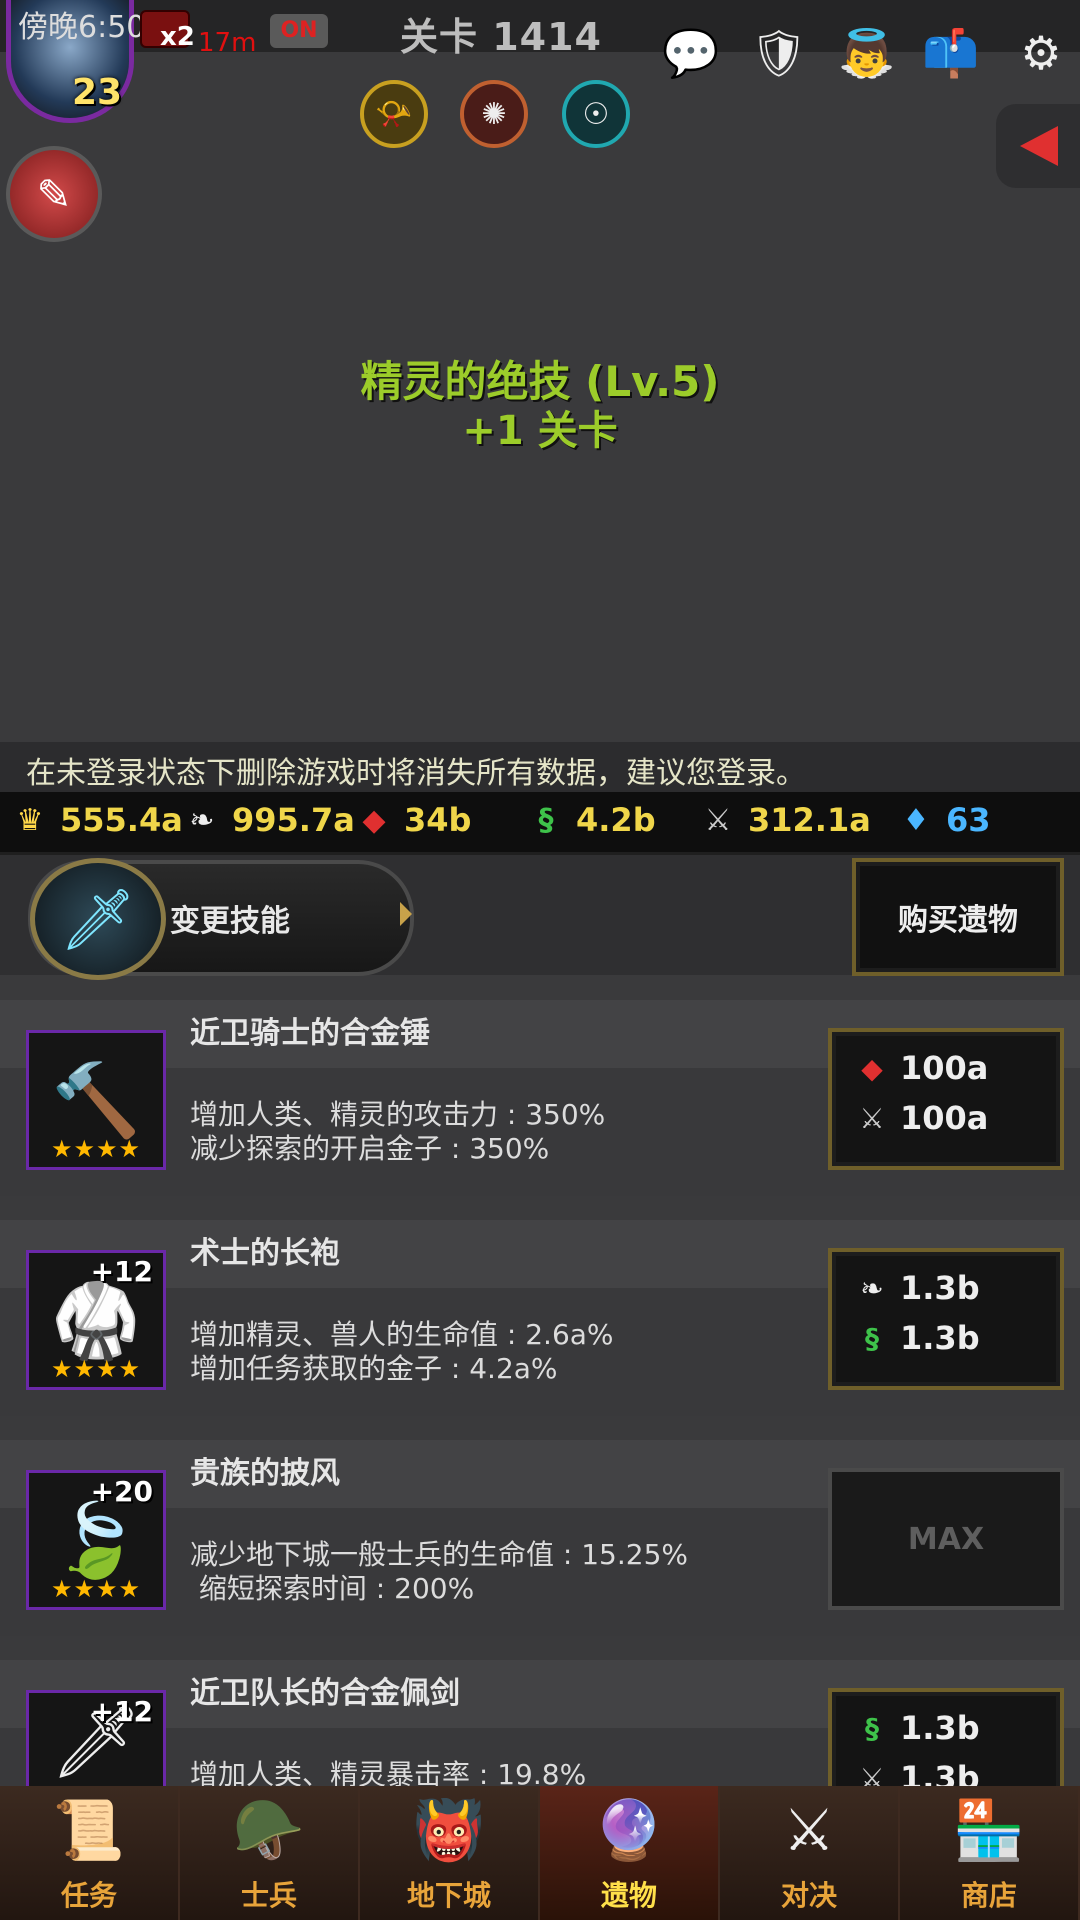  I want to click on status-time: 傍晚6:50, so click(82, 27).